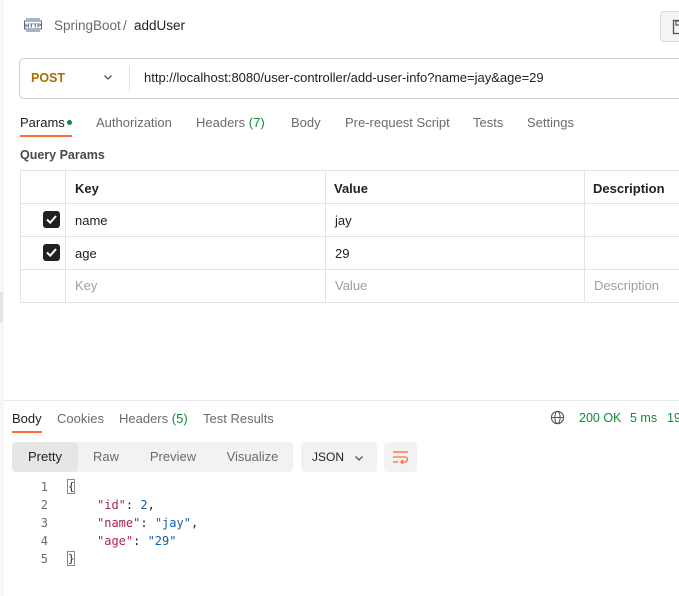  I want to click on tab-authorization: Authorization, so click(134, 122).